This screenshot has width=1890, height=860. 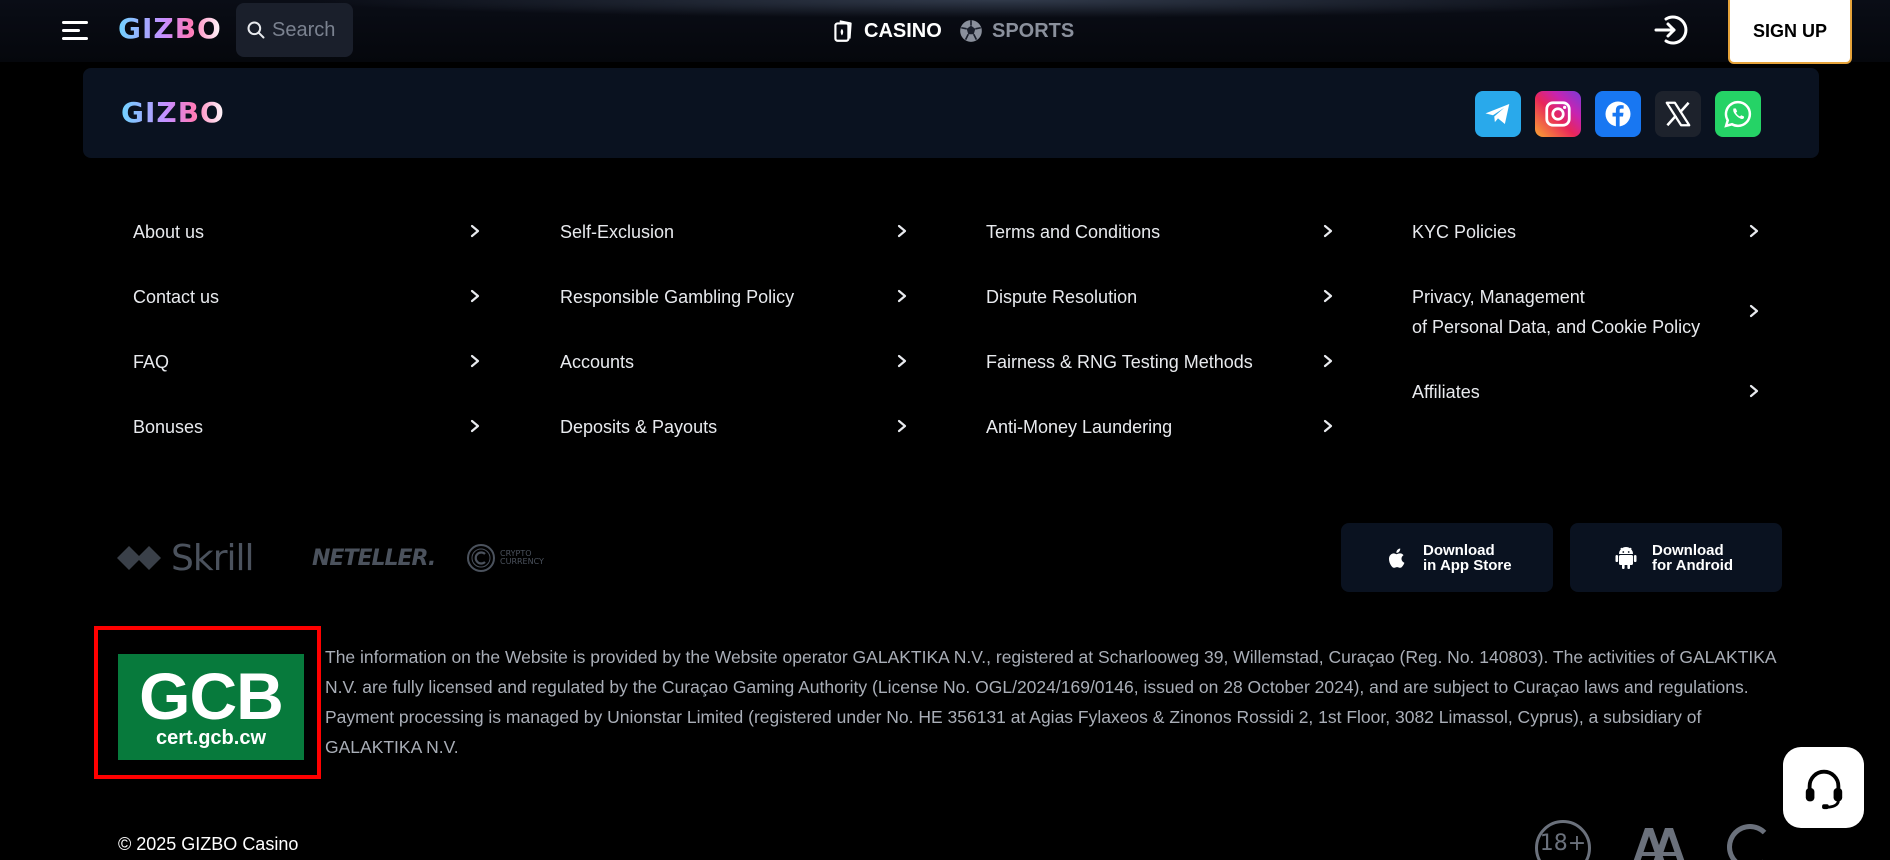 I want to click on search-input, so click(x=310, y=30).